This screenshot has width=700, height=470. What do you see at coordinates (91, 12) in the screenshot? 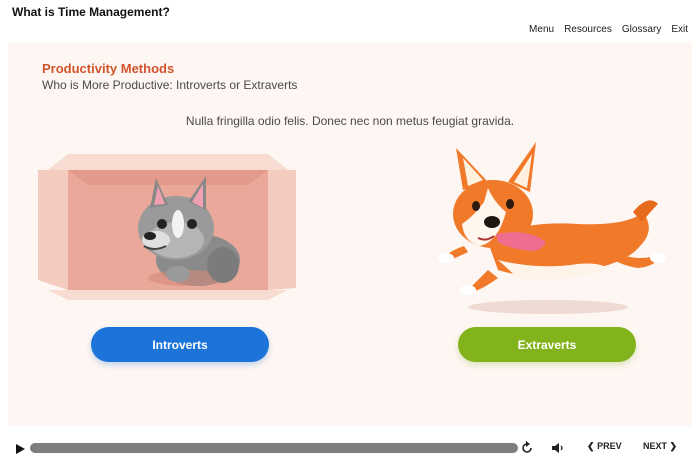
I see `course-title: What is Time Management?` at bounding box center [91, 12].